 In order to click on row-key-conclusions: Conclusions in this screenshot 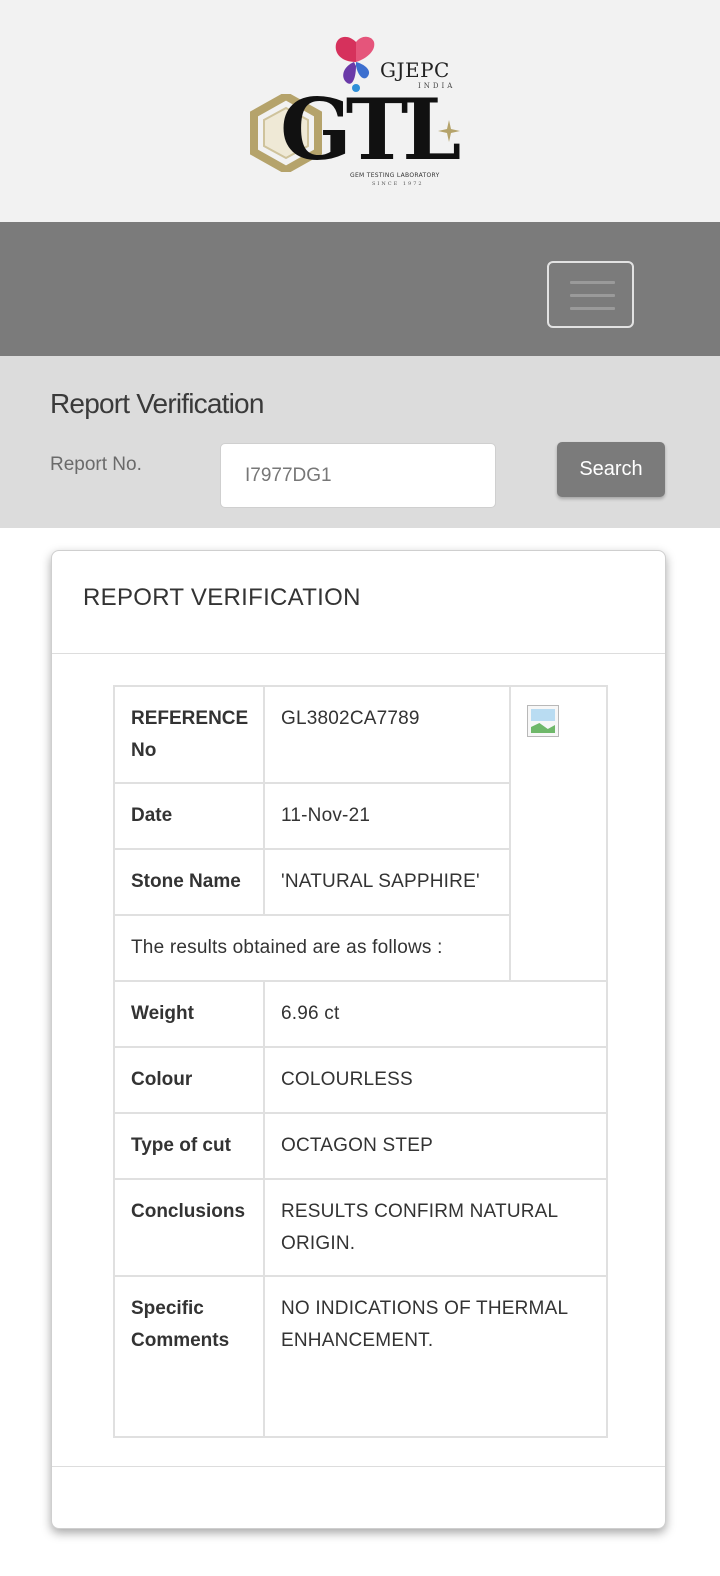, I will do `click(189, 1227)`.